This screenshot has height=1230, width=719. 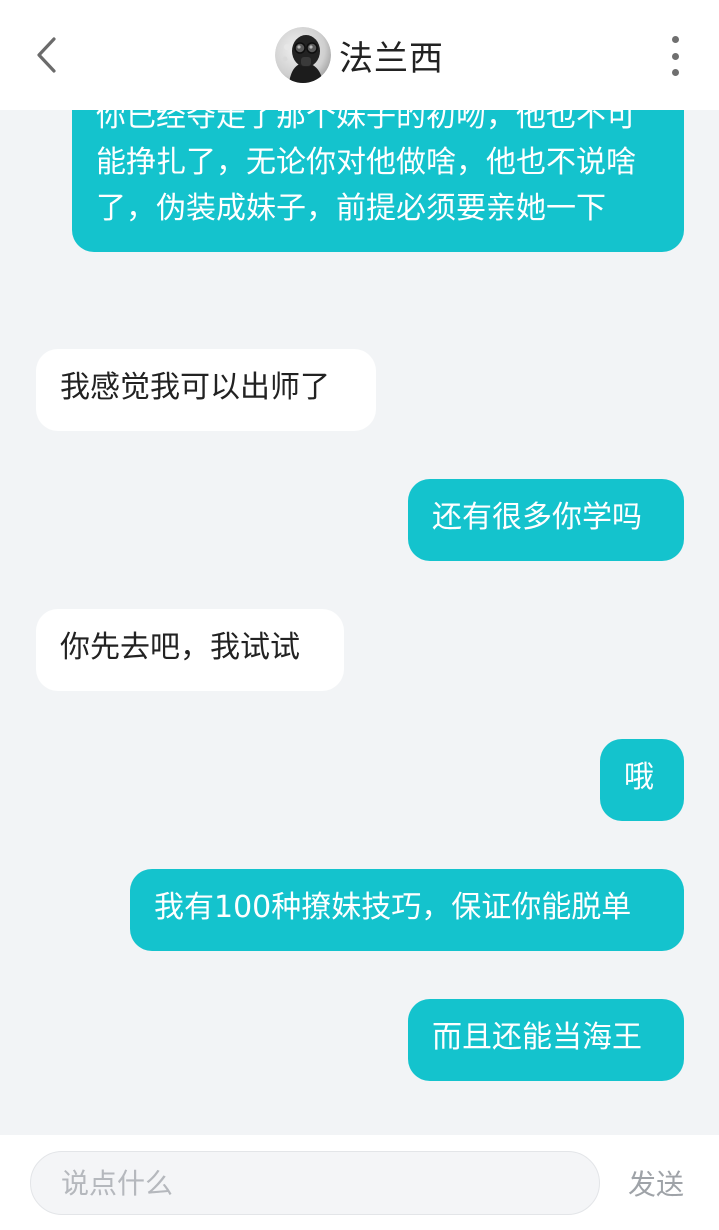 I want to click on send-button: 发送, so click(x=656, y=1183).